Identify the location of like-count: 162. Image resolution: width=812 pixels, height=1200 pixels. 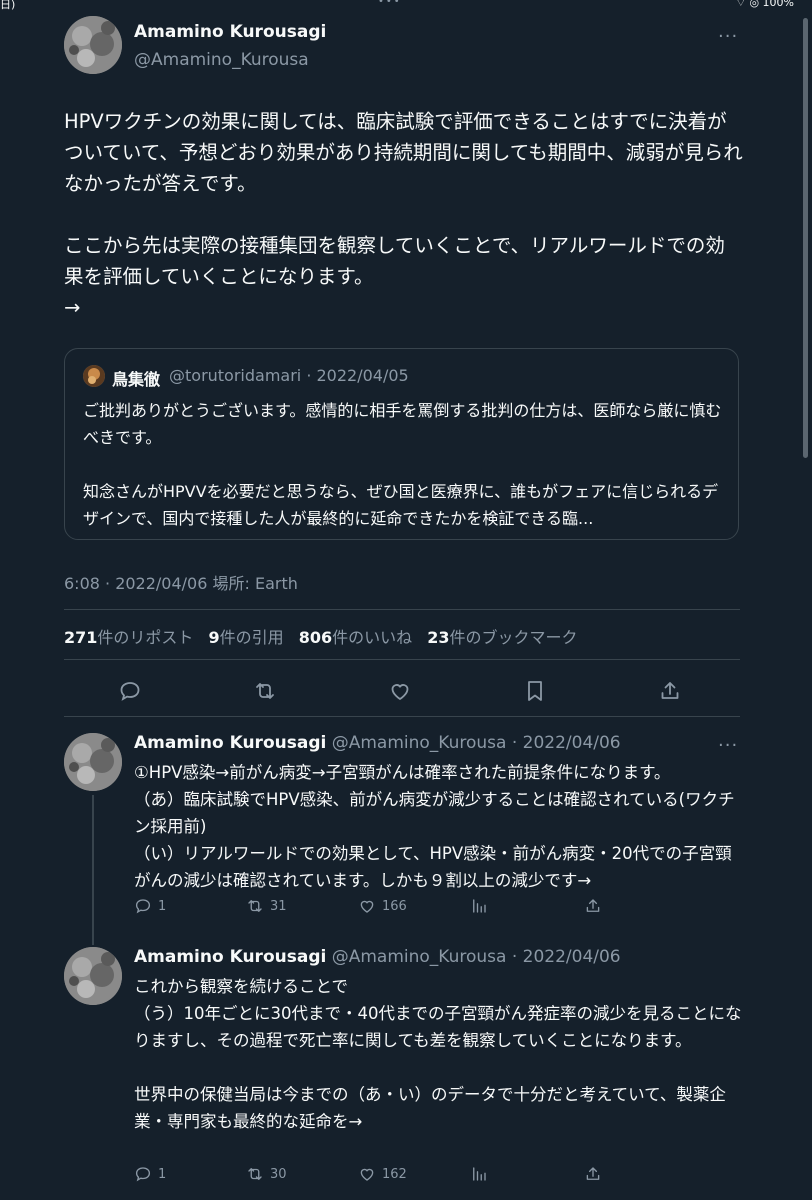
(394, 1174).